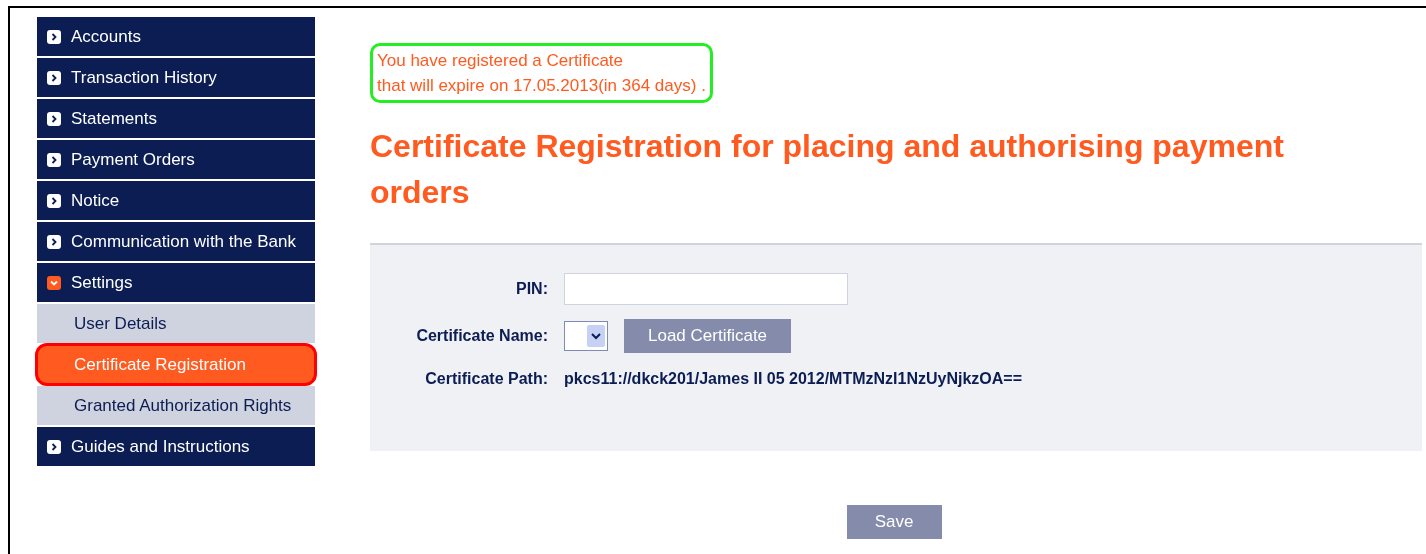 This screenshot has height=554, width=1426. I want to click on sidebar-item: Payment Orders, so click(176, 159).